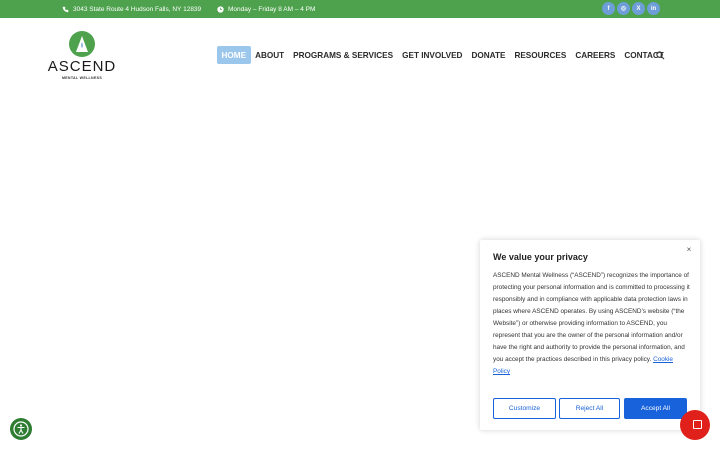 The height and width of the screenshot is (450, 720). I want to click on nav-home: HOME, so click(234, 55).